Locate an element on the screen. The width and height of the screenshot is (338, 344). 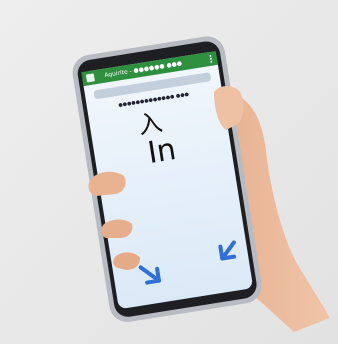
app-logo-icon is located at coordinates (90, 78).